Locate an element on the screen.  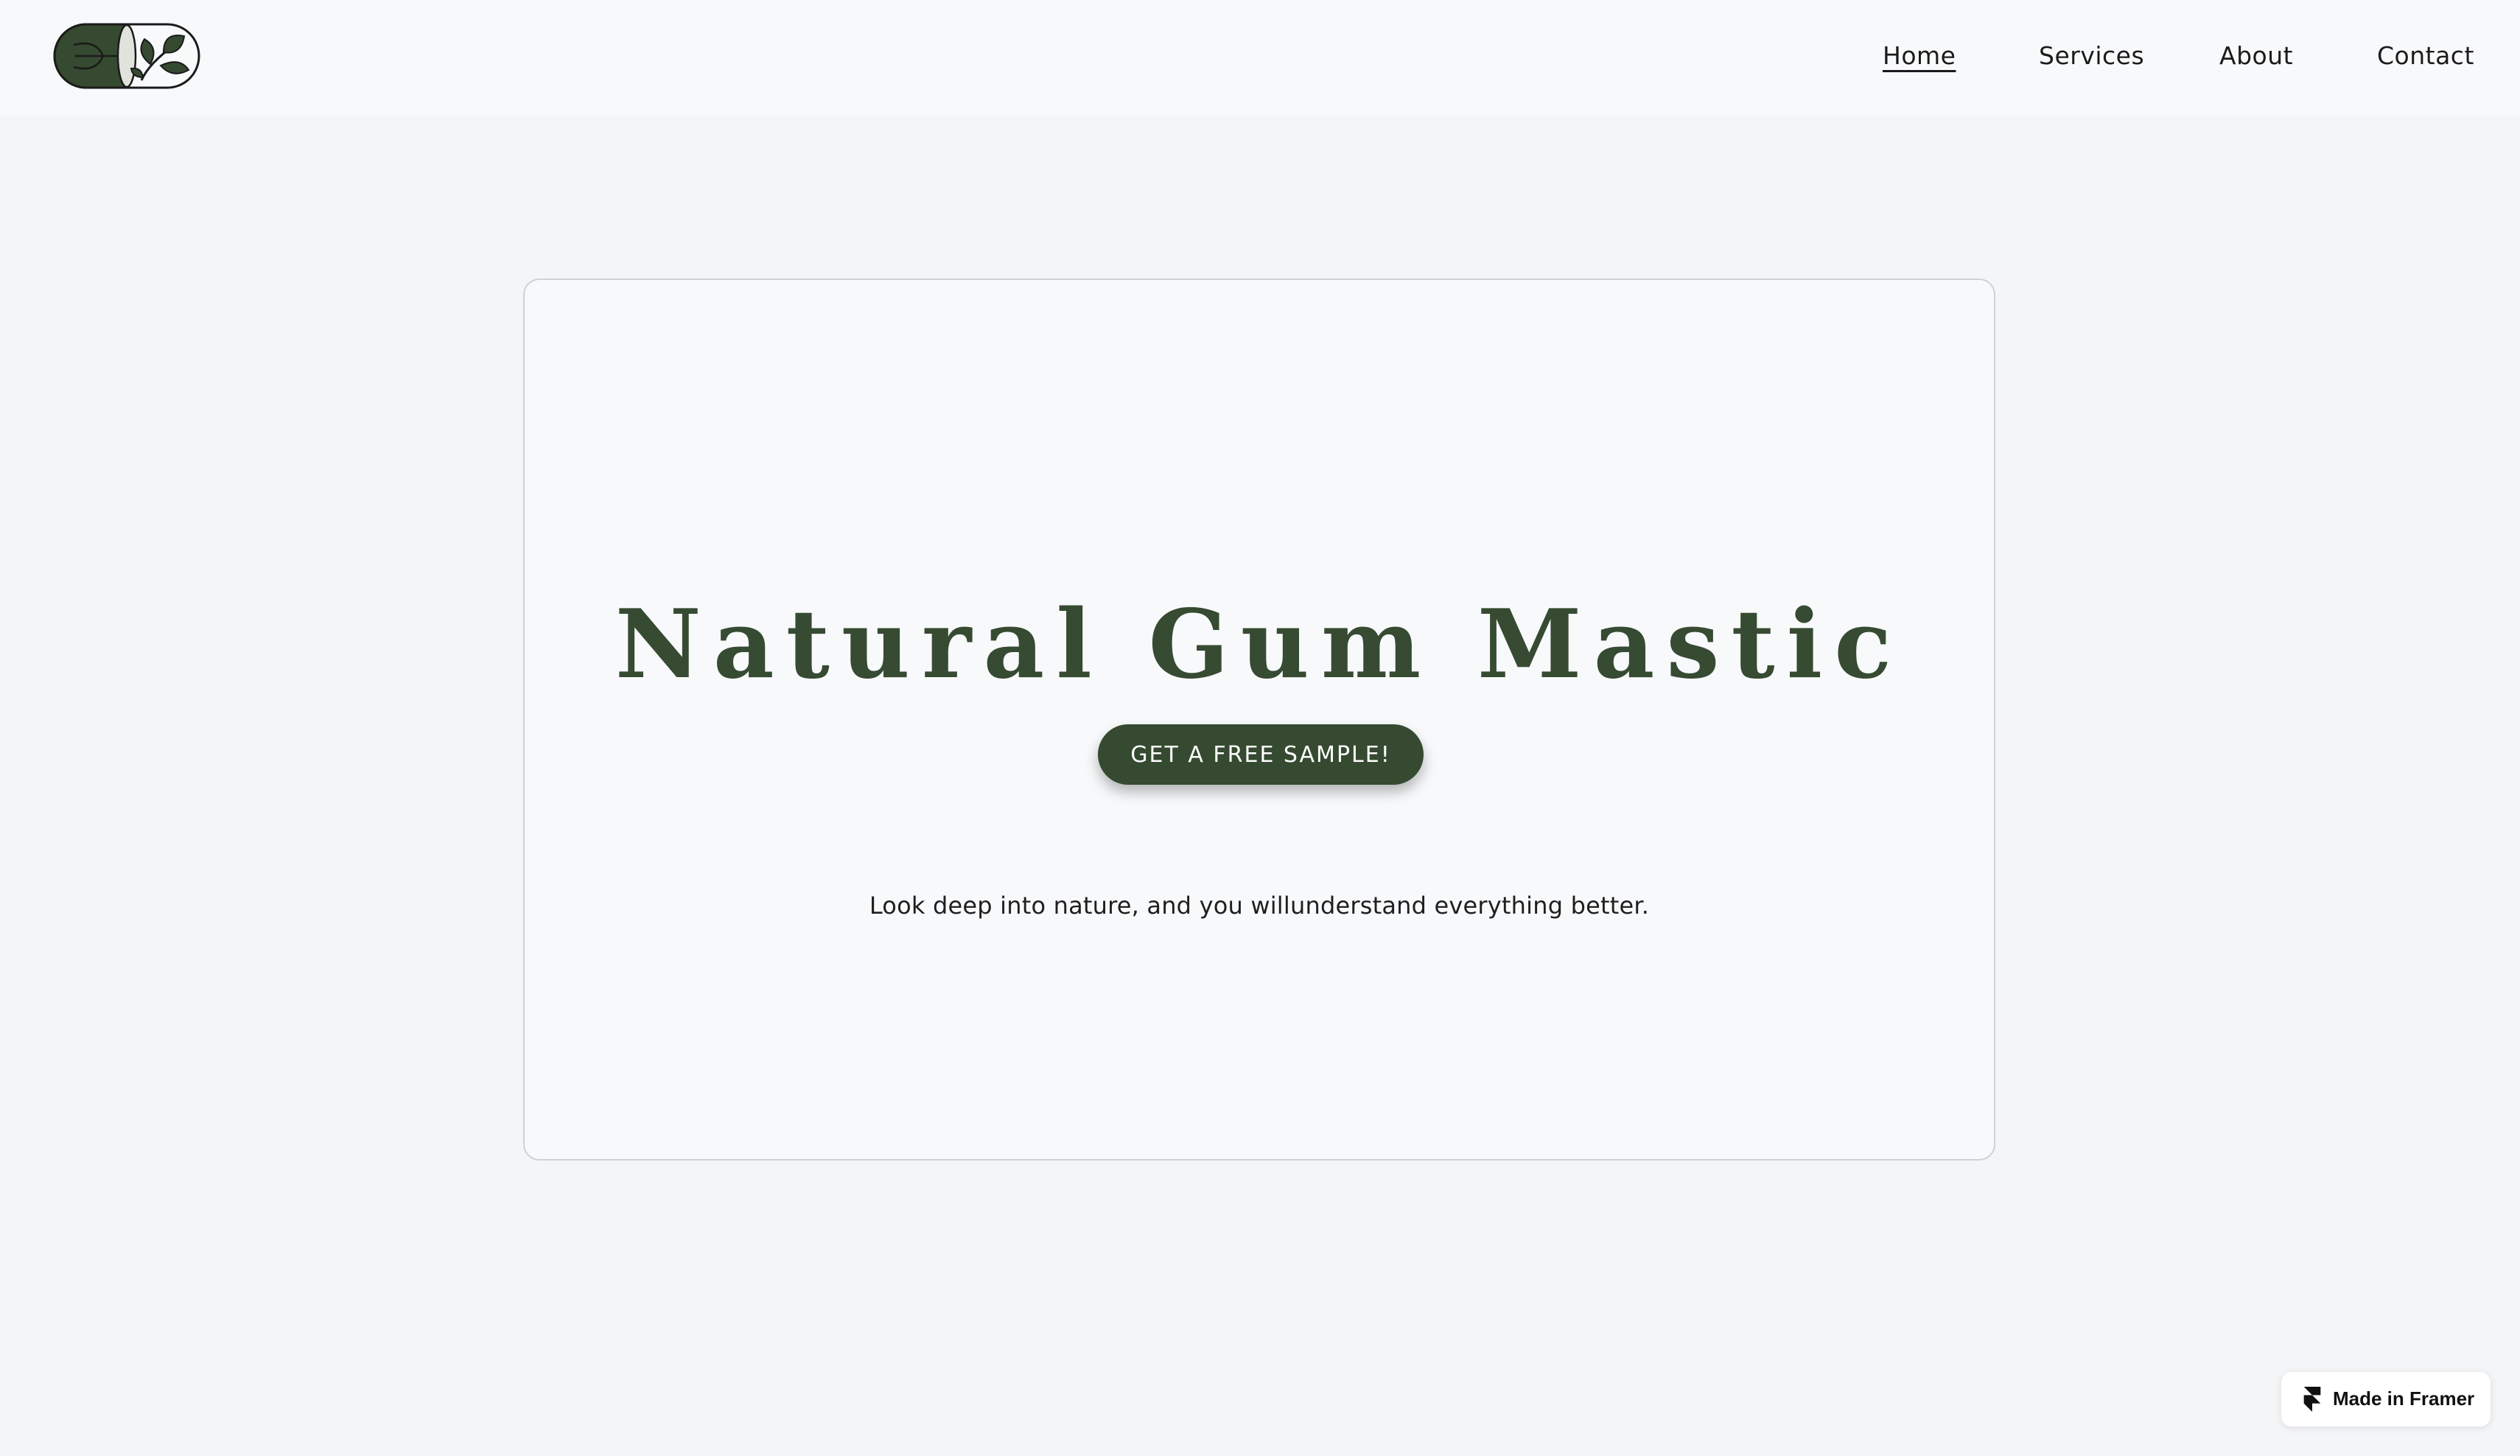
capsule-leaf-logo-icon is located at coordinates (126, 56).